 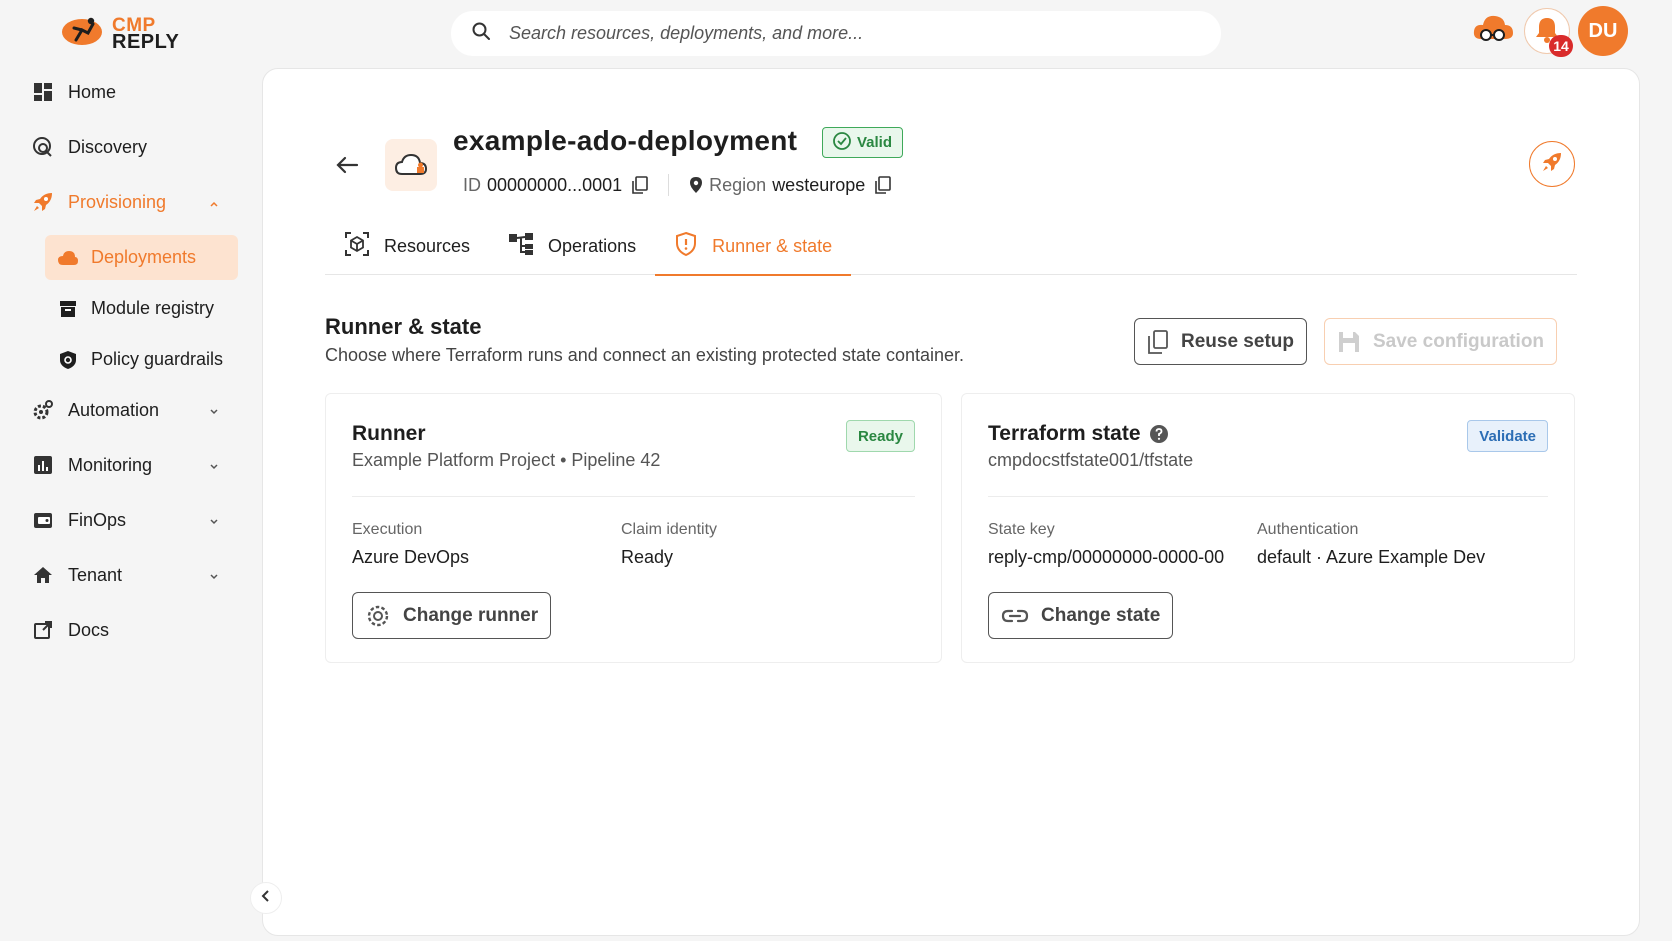 What do you see at coordinates (117, 201) in the screenshot?
I see `sidebar-item-label: Provisioning` at bounding box center [117, 201].